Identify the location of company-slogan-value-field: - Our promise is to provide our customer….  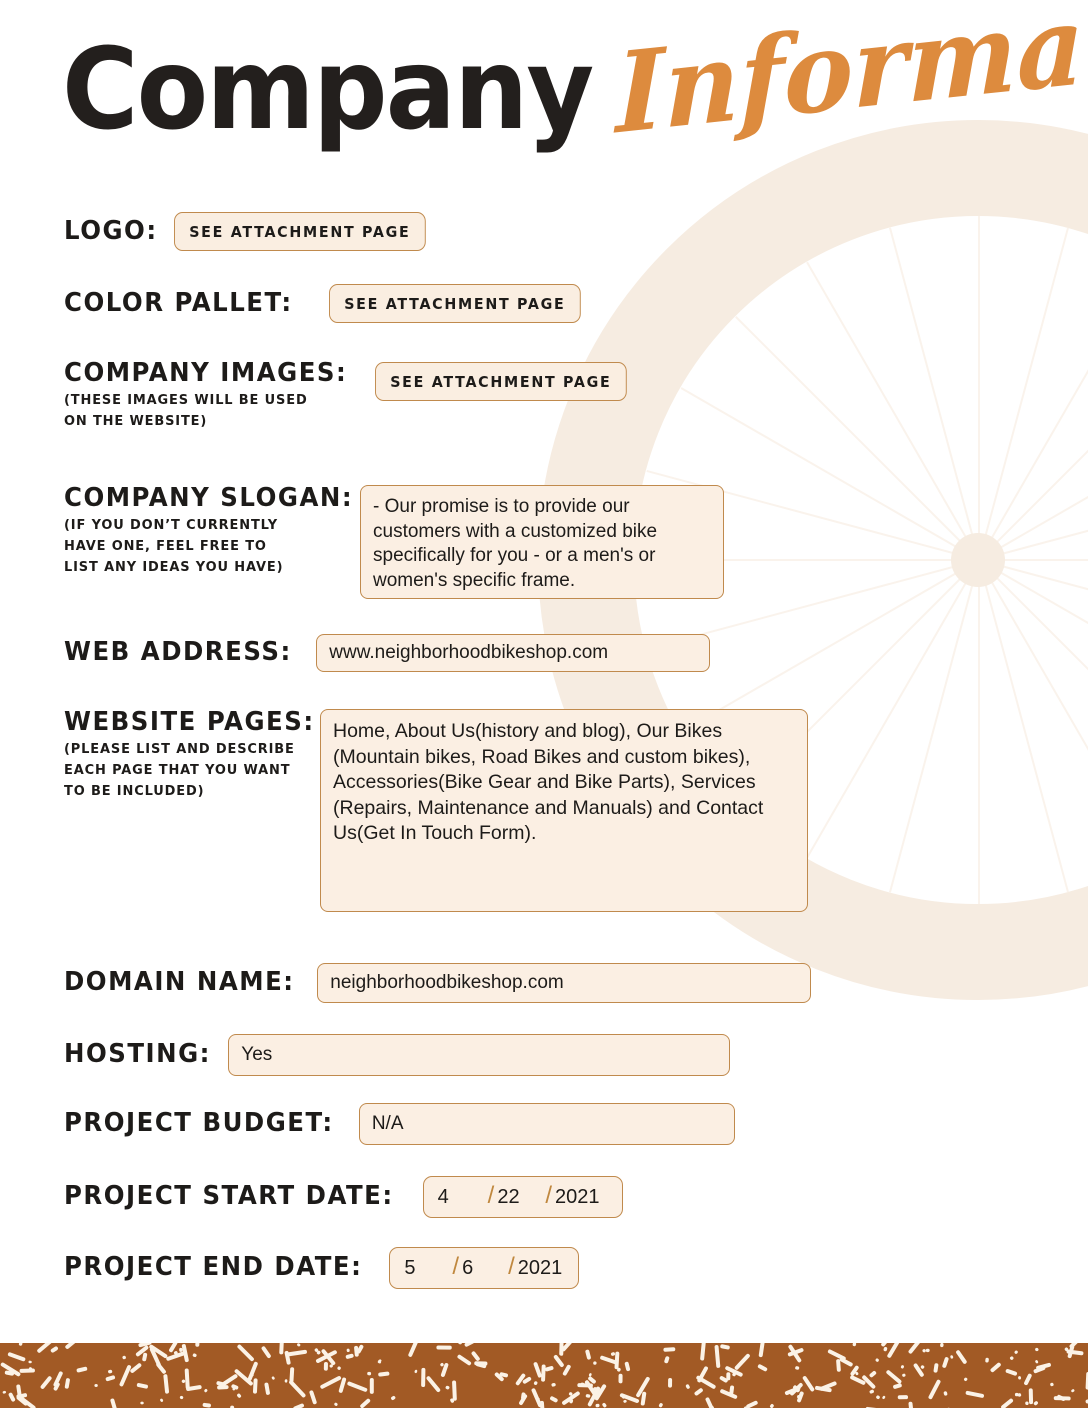
(542, 542).